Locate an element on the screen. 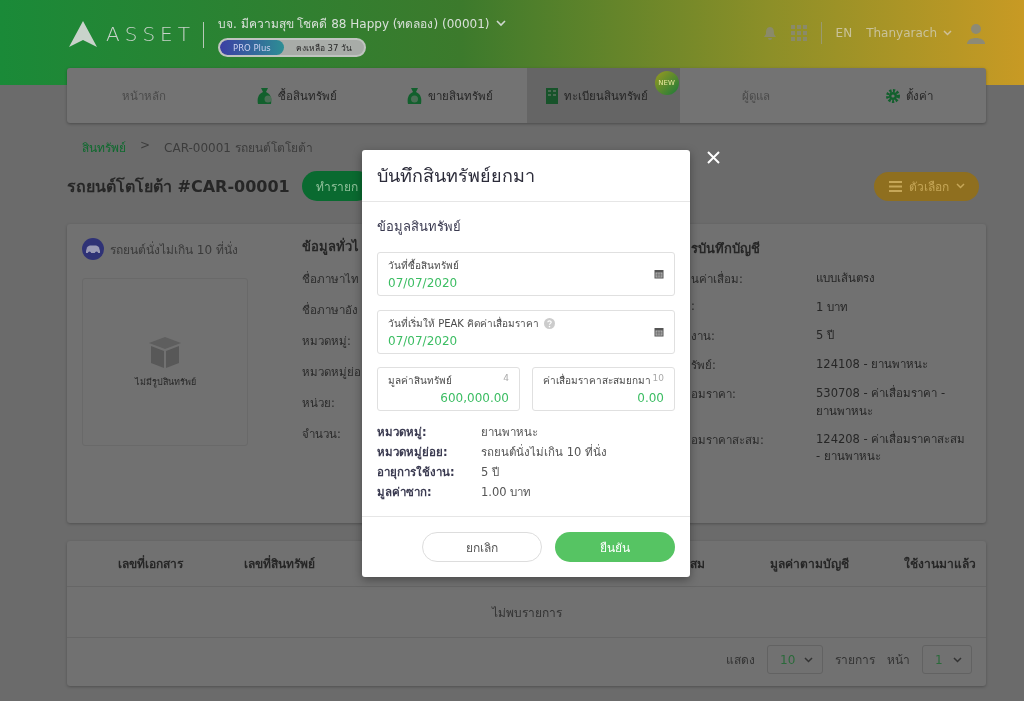 The width and height of the screenshot is (1024, 701). nav-tab: ตั้งค่า is located at coordinates (909, 95).